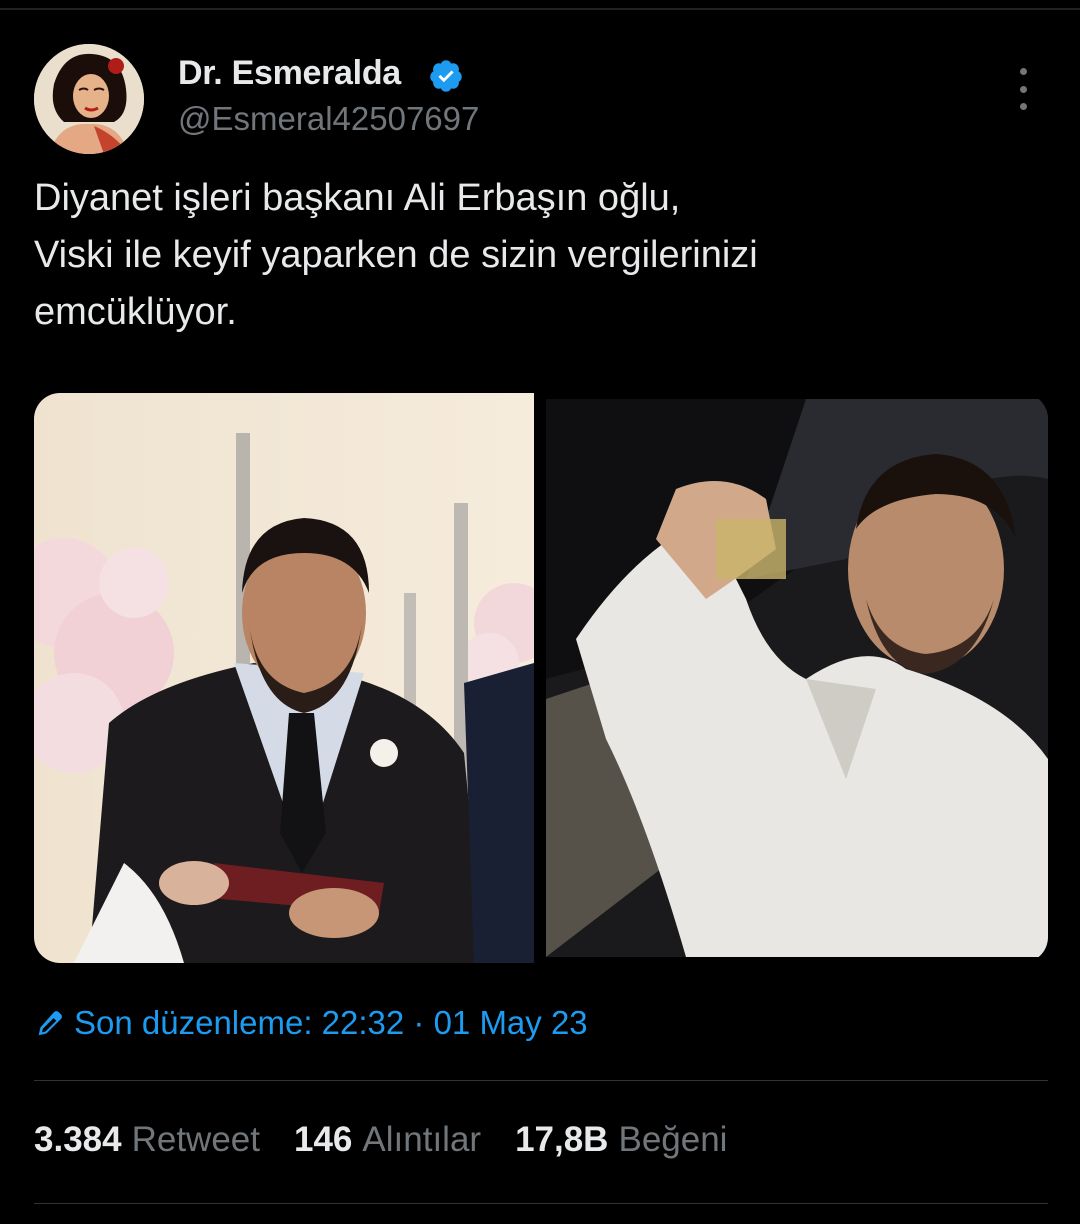 The height and width of the screenshot is (1224, 1080). What do you see at coordinates (195, 1139) in the screenshot?
I see `stat-label: Retweet` at bounding box center [195, 1139].